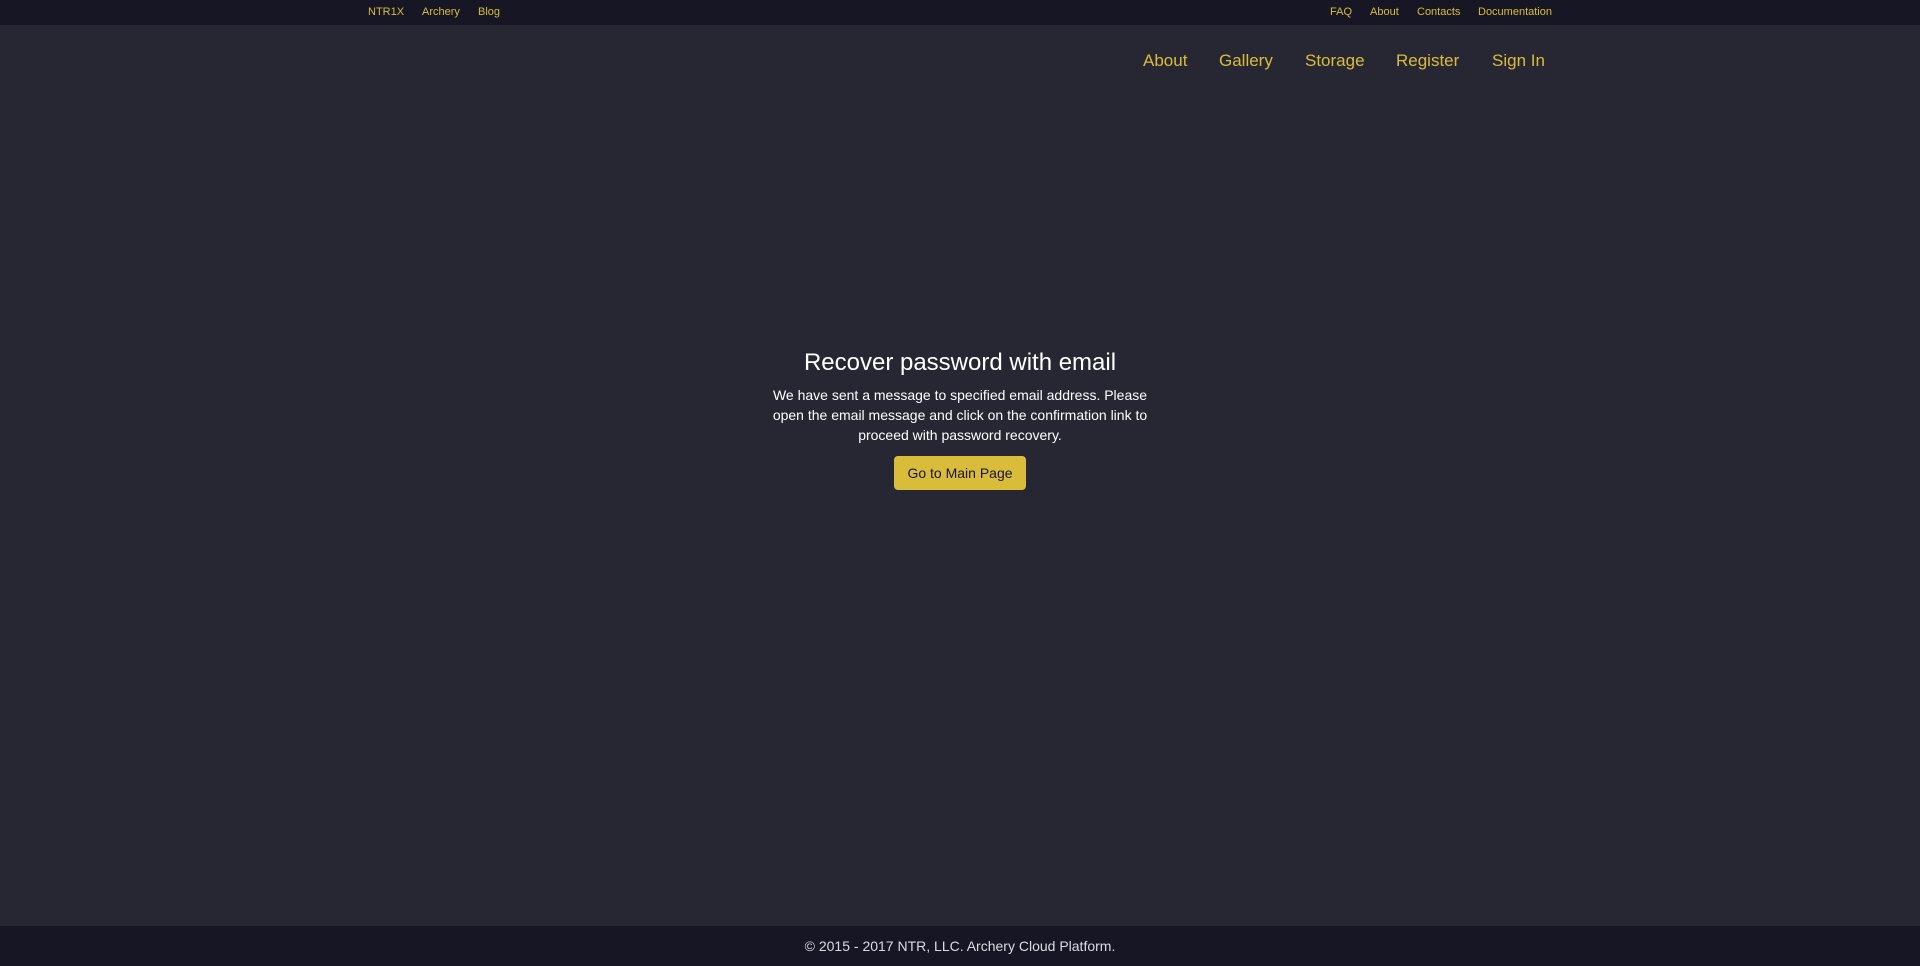  Describe the element at coordinates (489, 12) in the screenshot. I see `top-link-blog: Blog` at that location.